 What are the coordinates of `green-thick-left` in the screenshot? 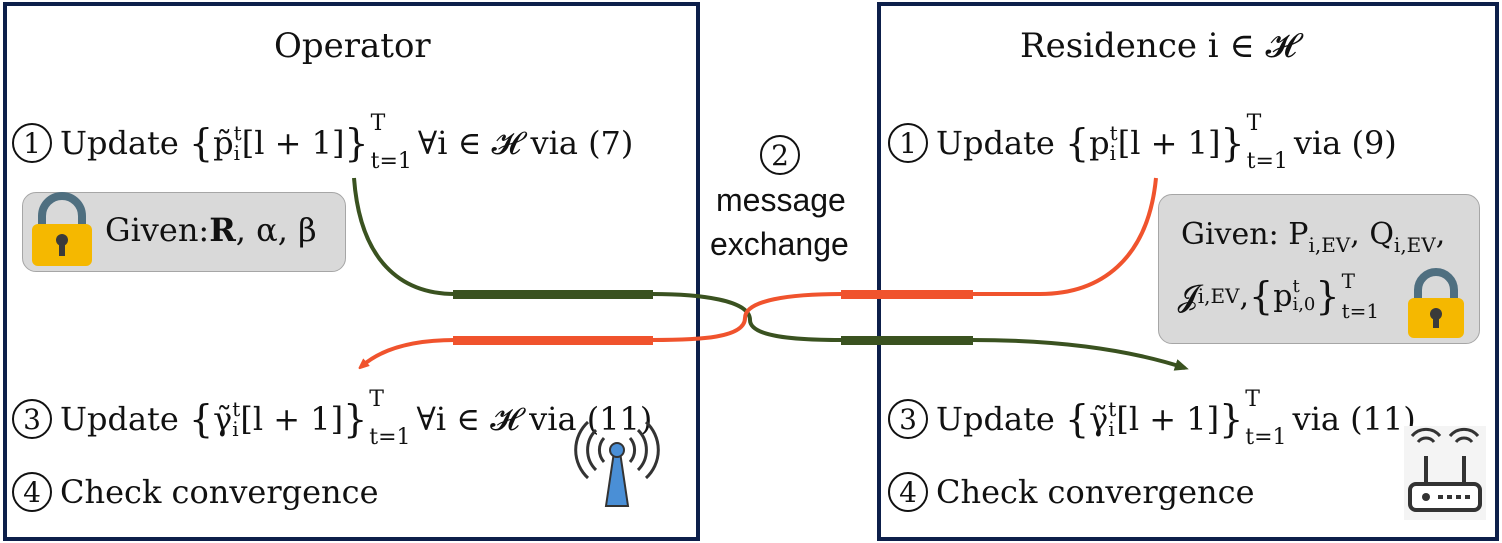 It's located at (553, 294).